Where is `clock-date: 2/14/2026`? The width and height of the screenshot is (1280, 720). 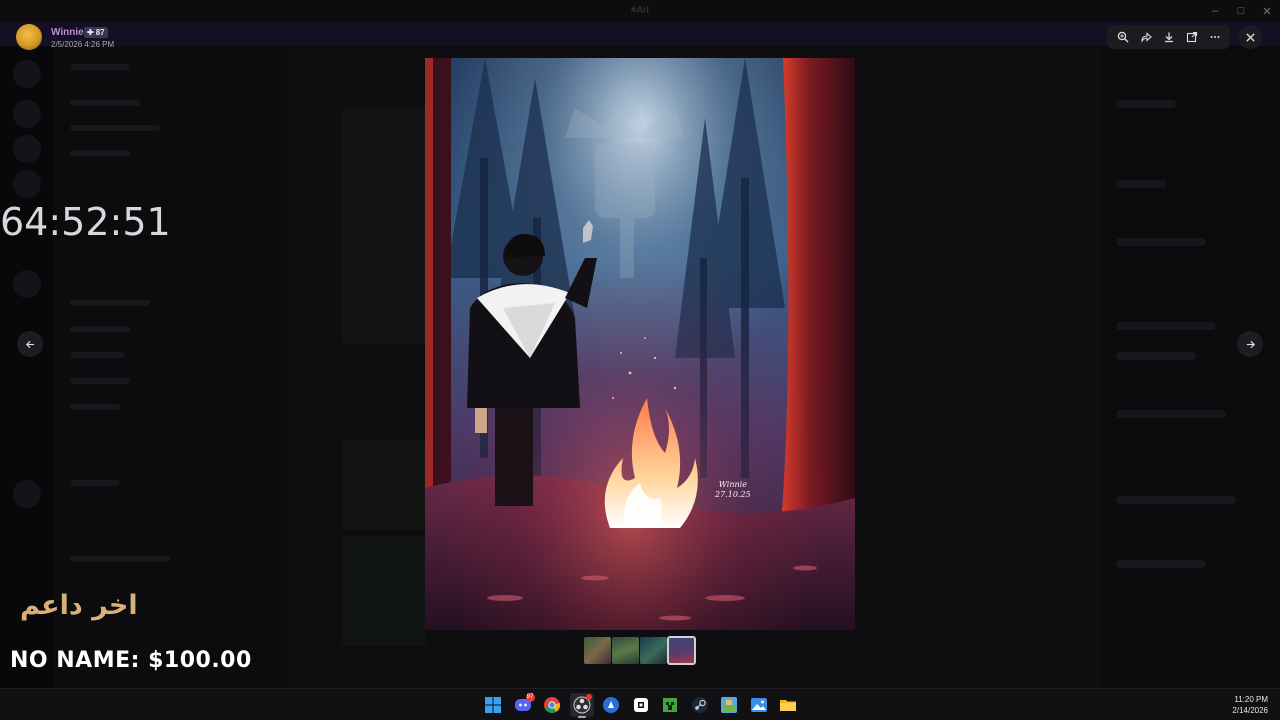
clock-date: 2/14/2026 is located at coordinates (1250, 710).